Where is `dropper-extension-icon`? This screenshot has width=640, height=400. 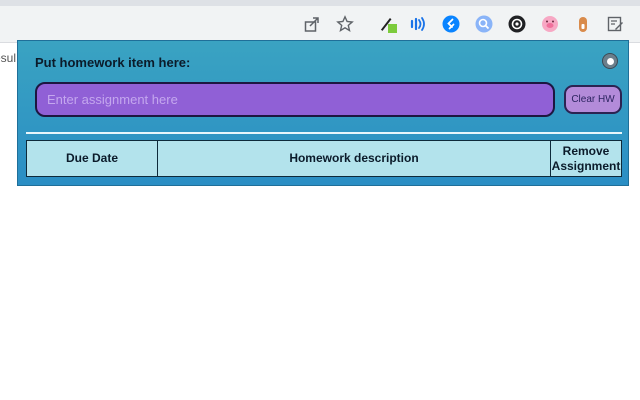 dropper-extension-icon is located at coordinates (583, 24).